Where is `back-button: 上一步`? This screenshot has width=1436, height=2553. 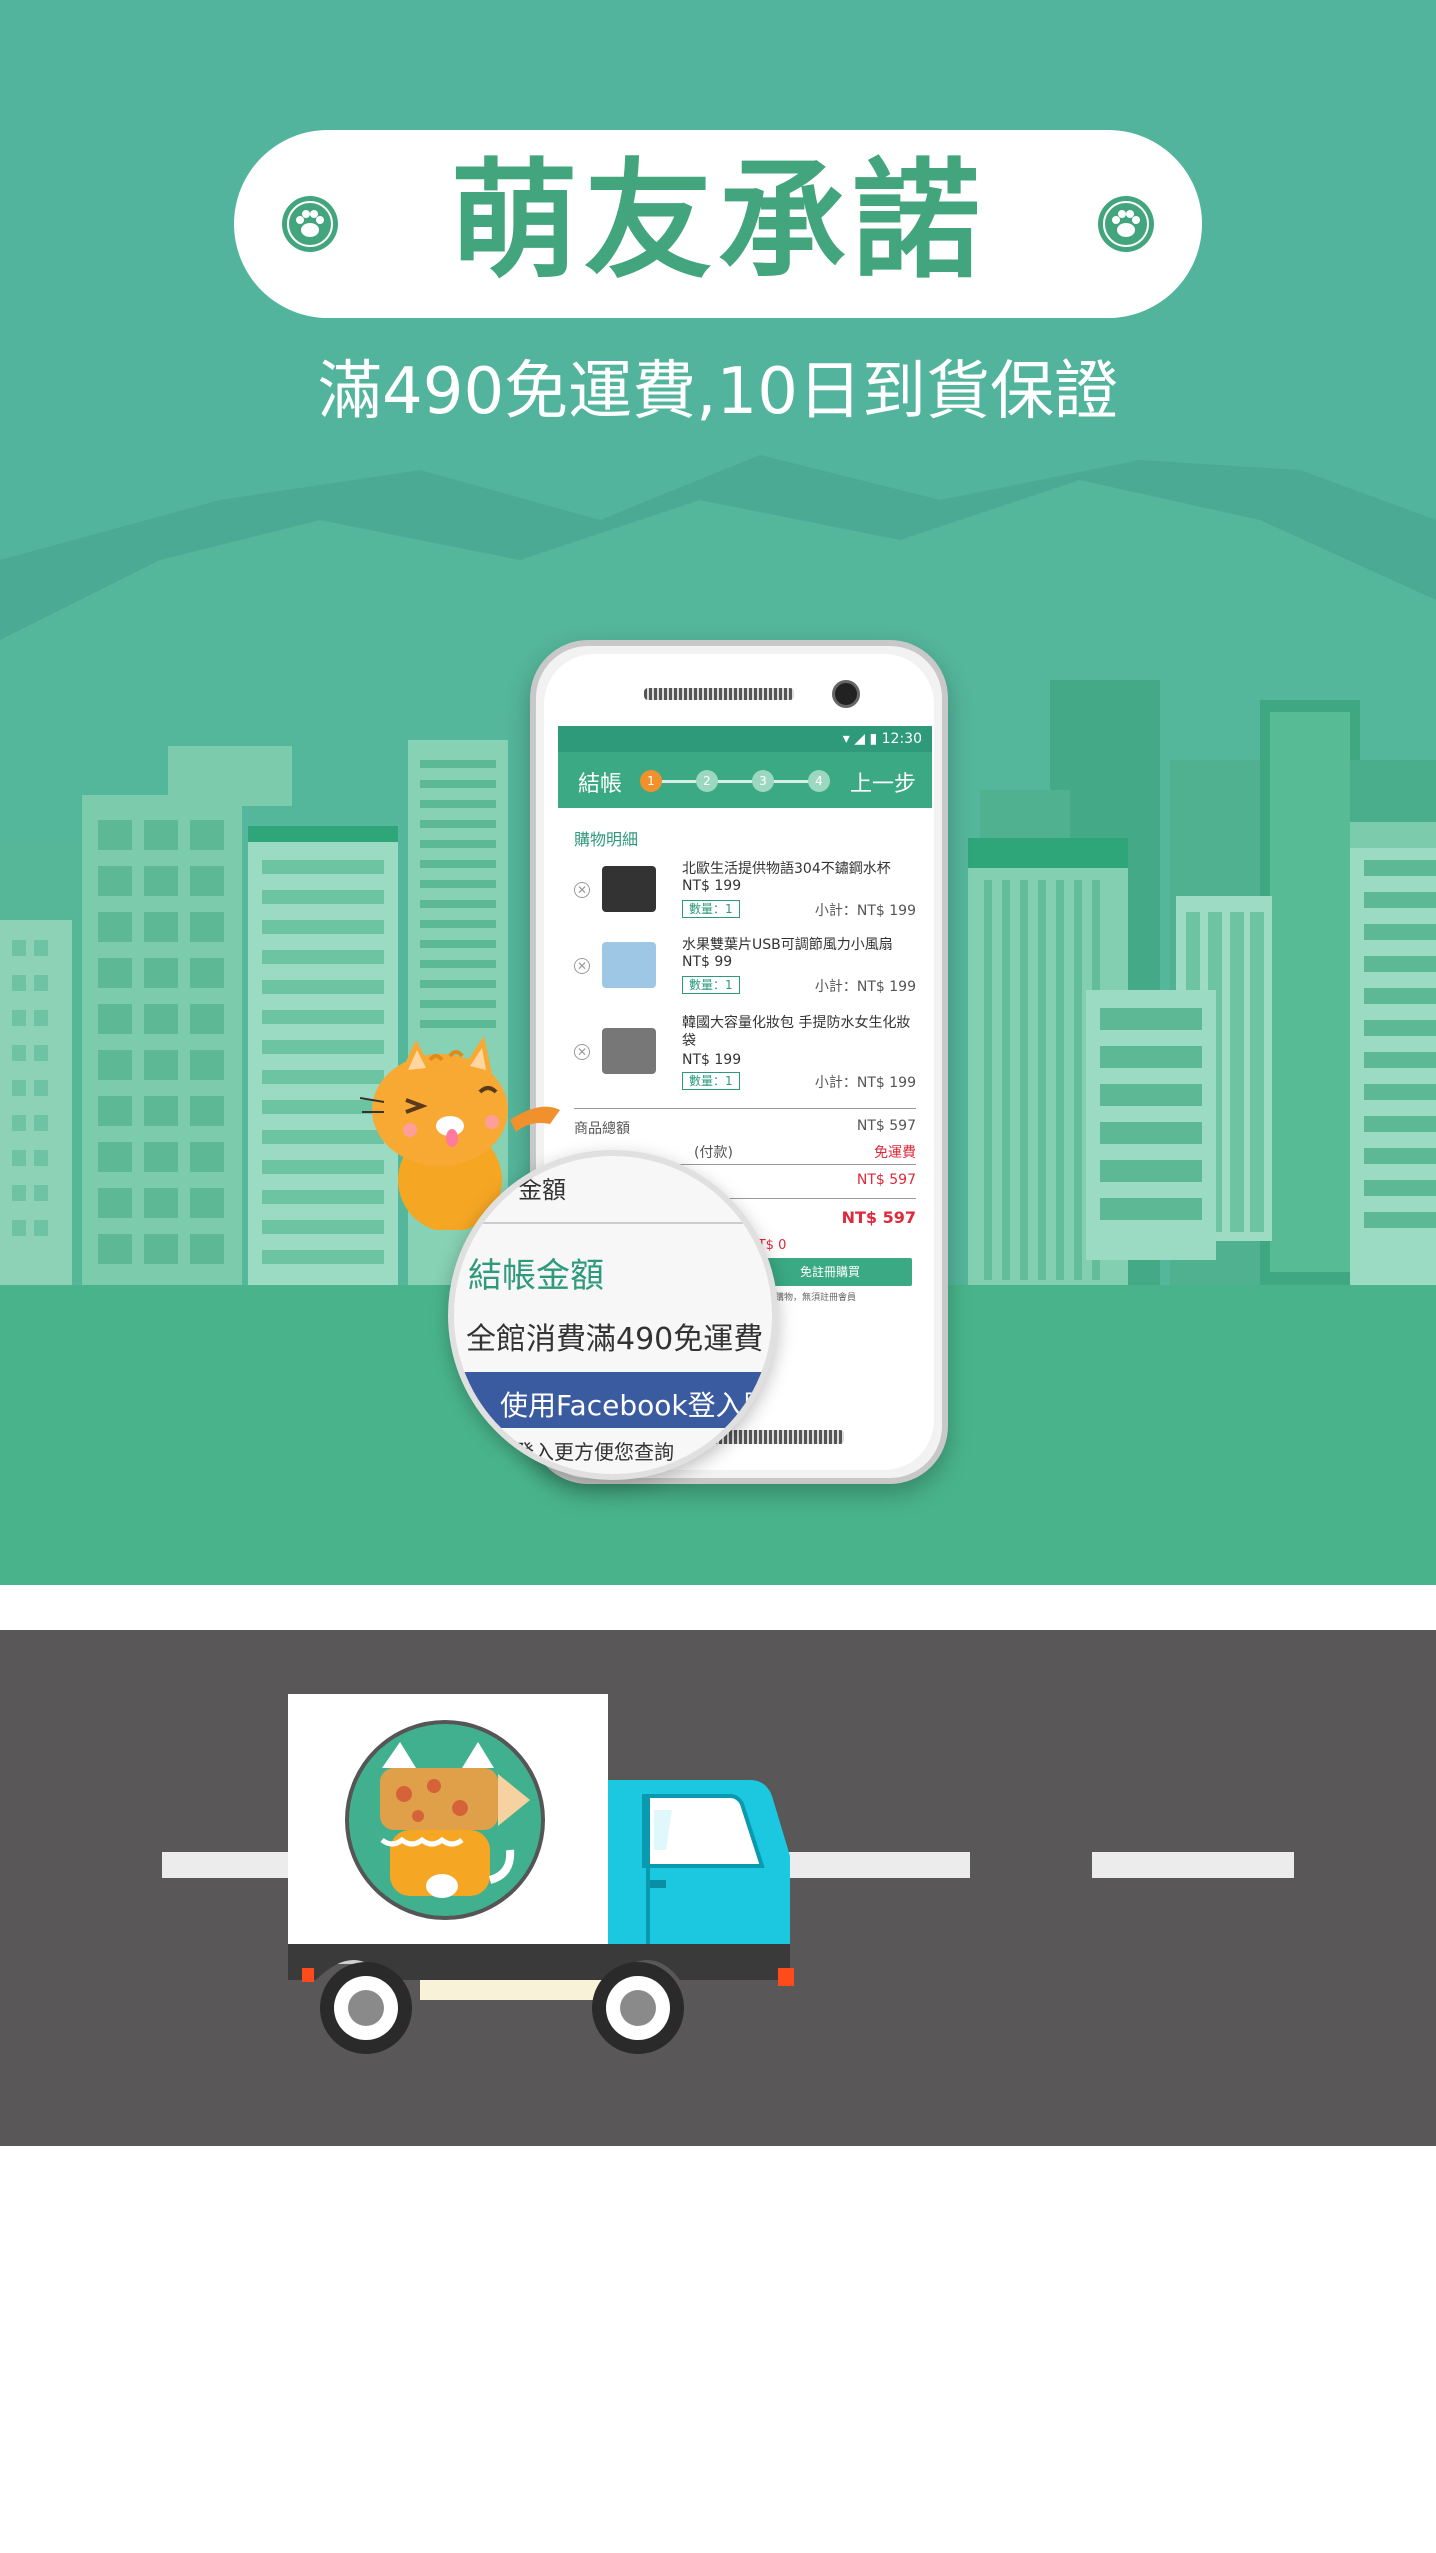
back-button: 上一步 is located at coordinates (883, 782).